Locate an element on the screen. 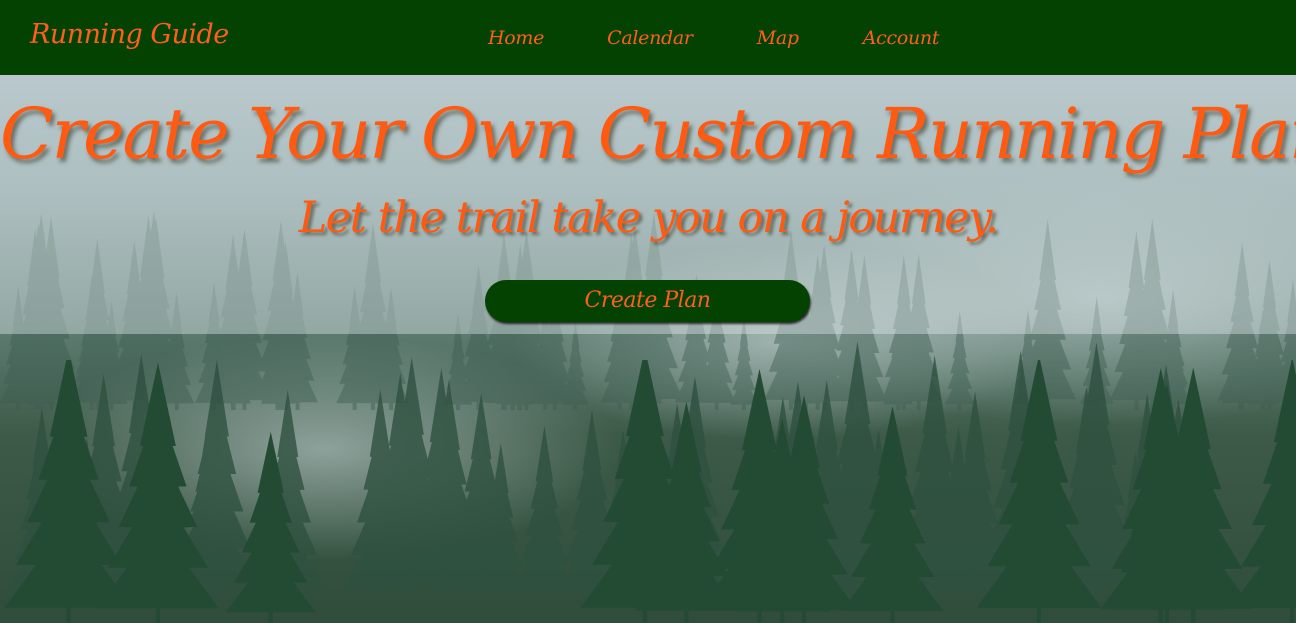 This screenshot has width=1296, height=623. nav-link-map: Map is located at coordinates (778, 38).